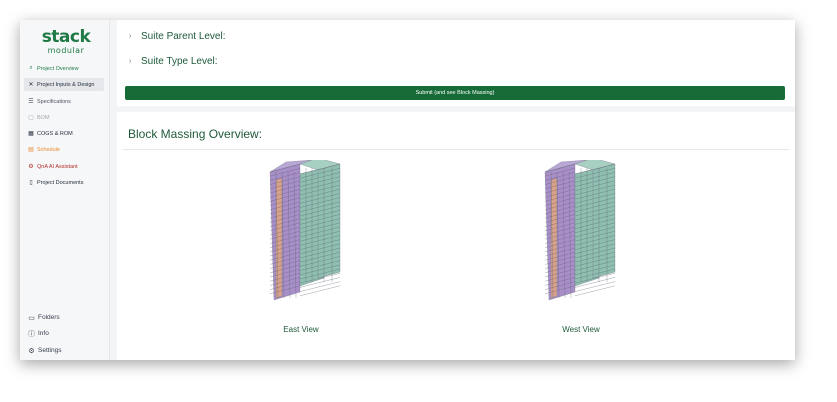  What do you see at coordinates (66, 50) in the screenshot?
I see `logo-subtitle: modular` at bounding box center [66, 50].